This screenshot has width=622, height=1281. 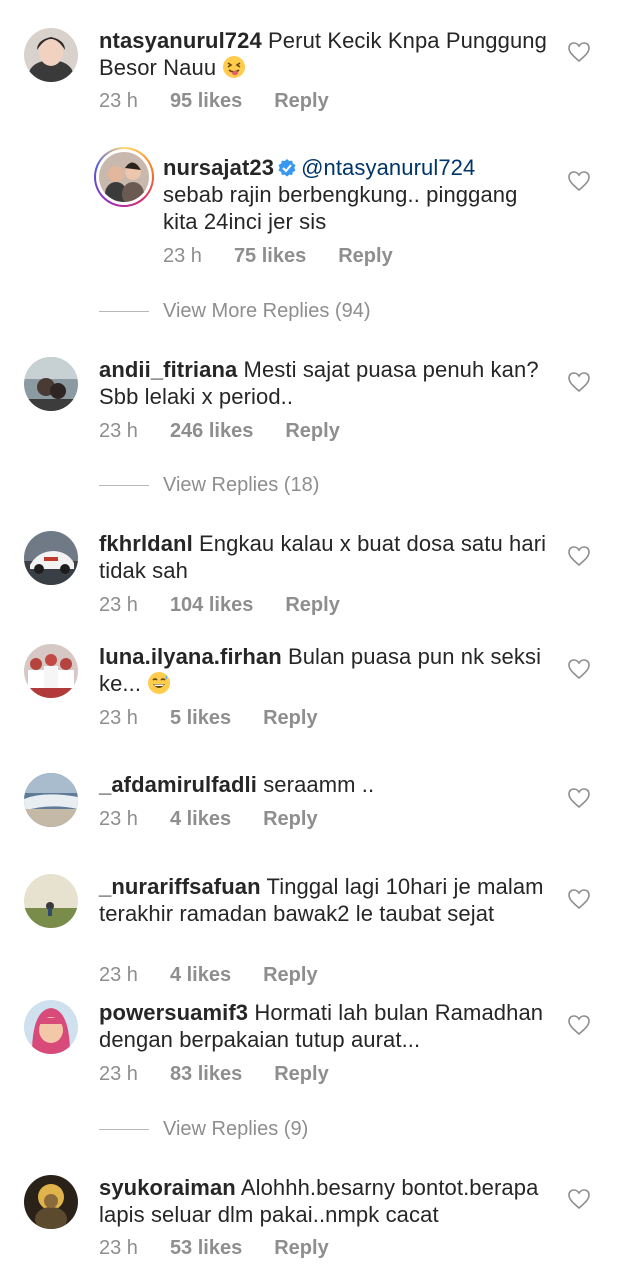 What do you see at coordinates (267, 311) in the screenshot?
I see `view-more-replies-label: View More Replies (94)` at bounding box center [267, 311].